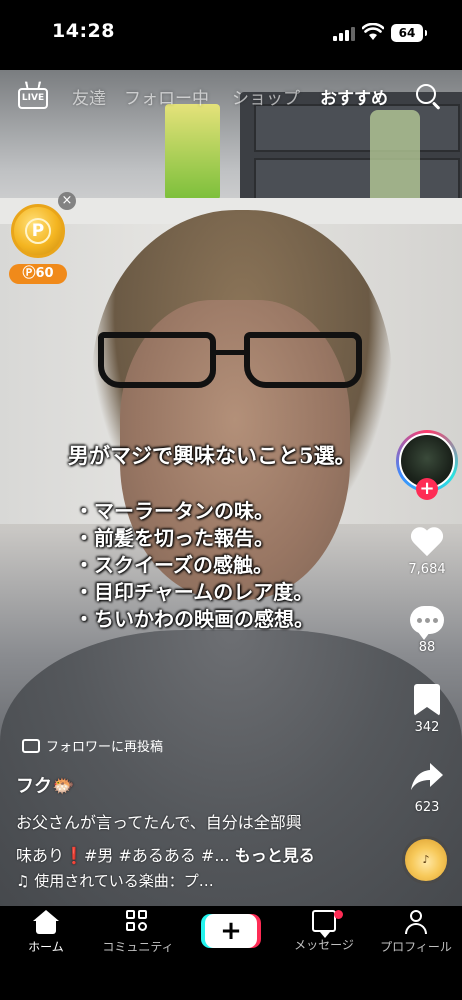 Image resolution: width=462 pixels, height=1000 pixels. I want to click on battery-icon: 64, so click(409, 33).